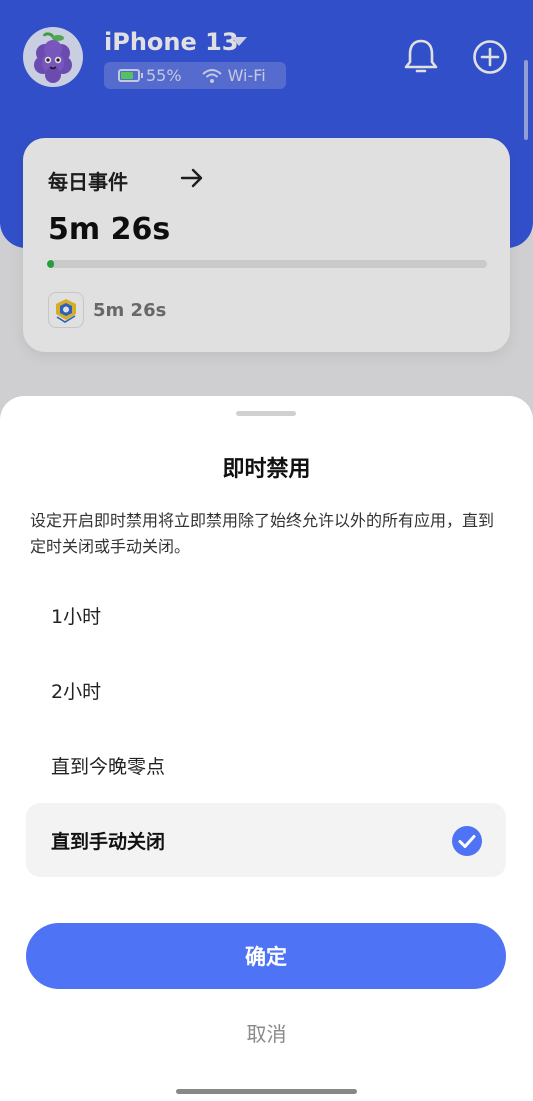 The height and width of the screenshot is (1101, 533). I want to click on home-indicator, so click(266, 1091).